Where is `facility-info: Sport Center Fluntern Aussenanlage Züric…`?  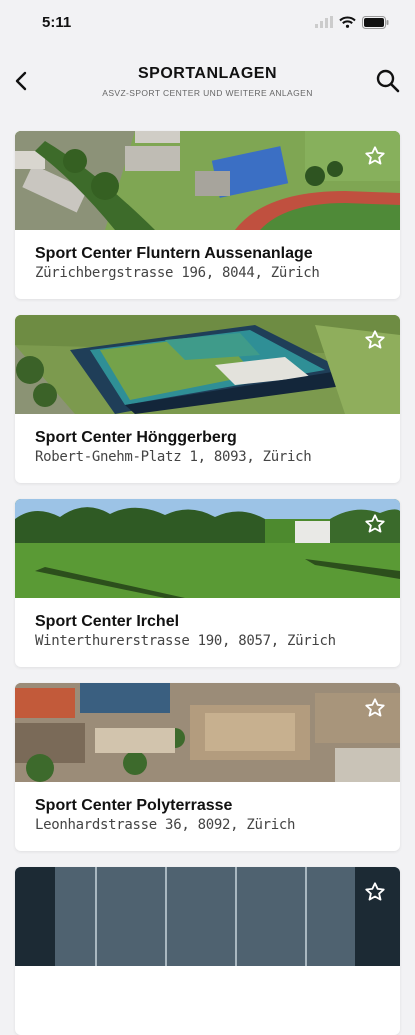
facility-info: Sport Center Fluntern Aussenanlage Züric… is located at coordinates (207, 255).